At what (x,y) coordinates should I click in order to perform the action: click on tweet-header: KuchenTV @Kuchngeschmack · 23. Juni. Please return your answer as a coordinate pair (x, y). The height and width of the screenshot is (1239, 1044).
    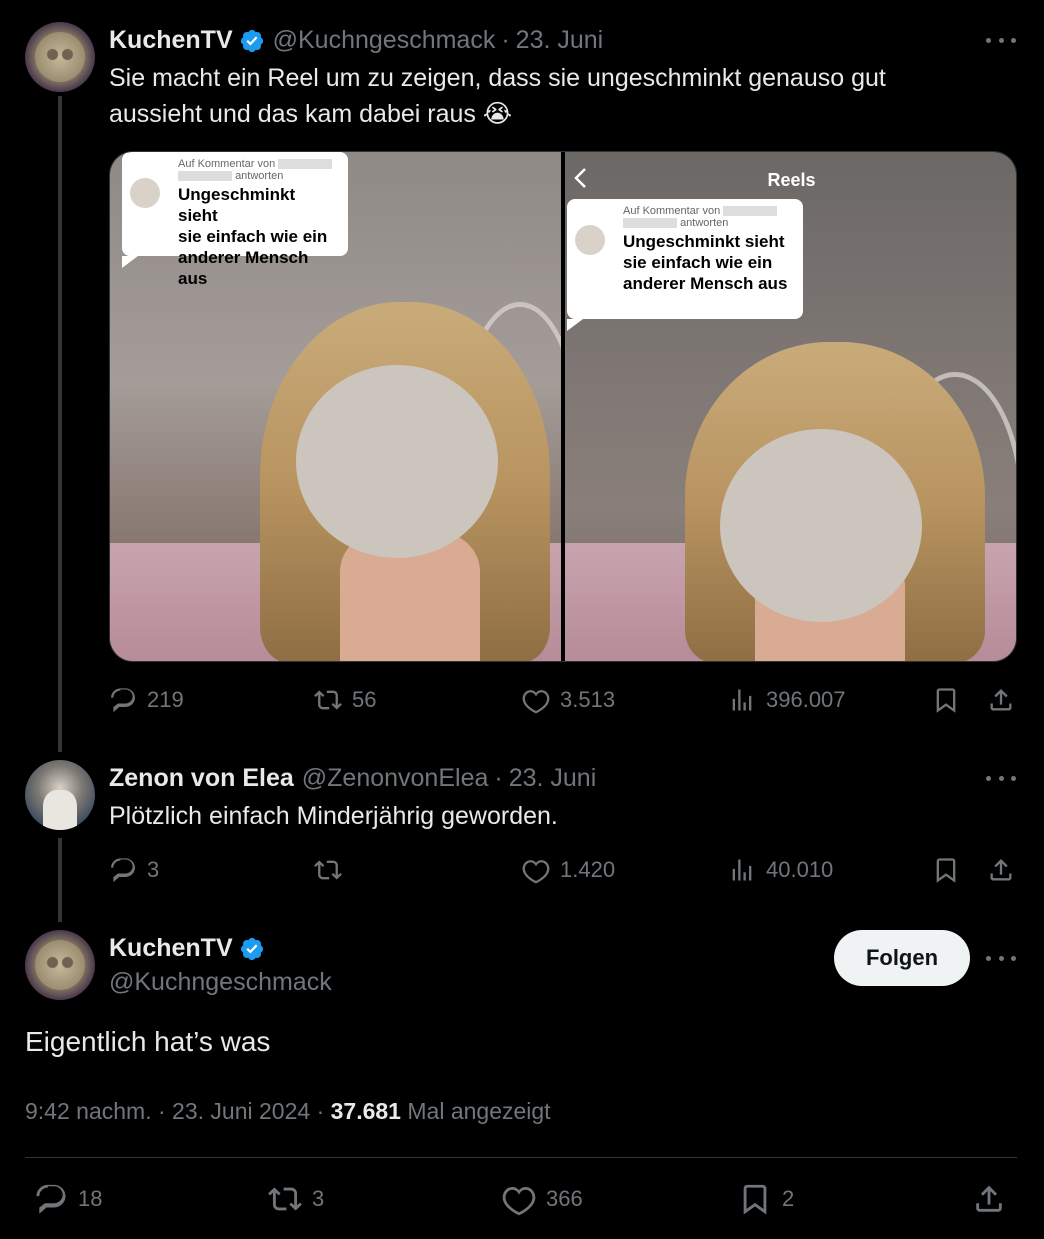
    Looking at the image, I should click on (356, 40).